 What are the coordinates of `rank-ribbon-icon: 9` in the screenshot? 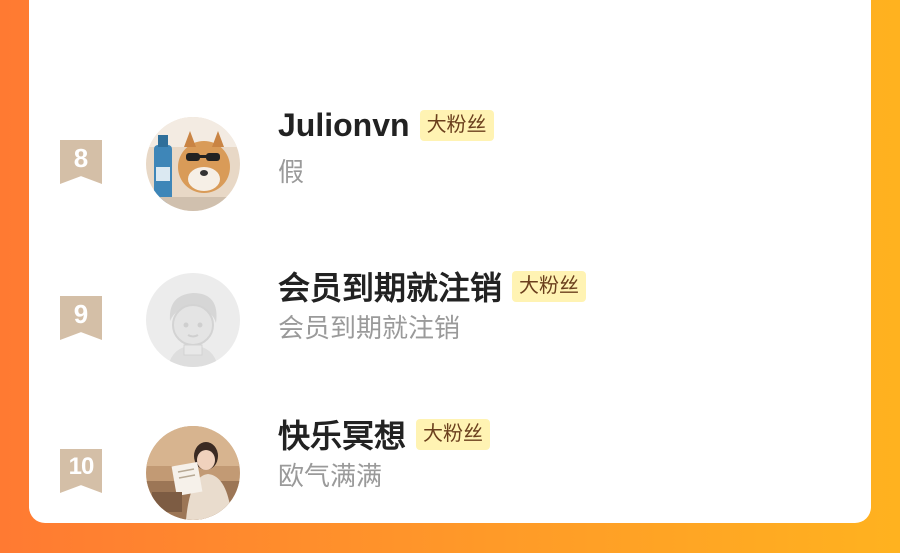 It's located at (81, 318).